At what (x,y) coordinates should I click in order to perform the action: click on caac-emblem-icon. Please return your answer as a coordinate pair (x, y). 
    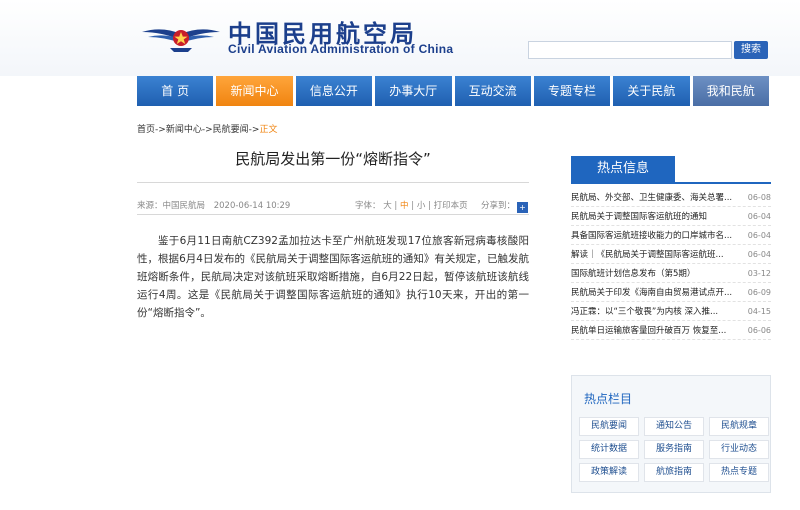
    Looking at the image, I should click on (181, 36).